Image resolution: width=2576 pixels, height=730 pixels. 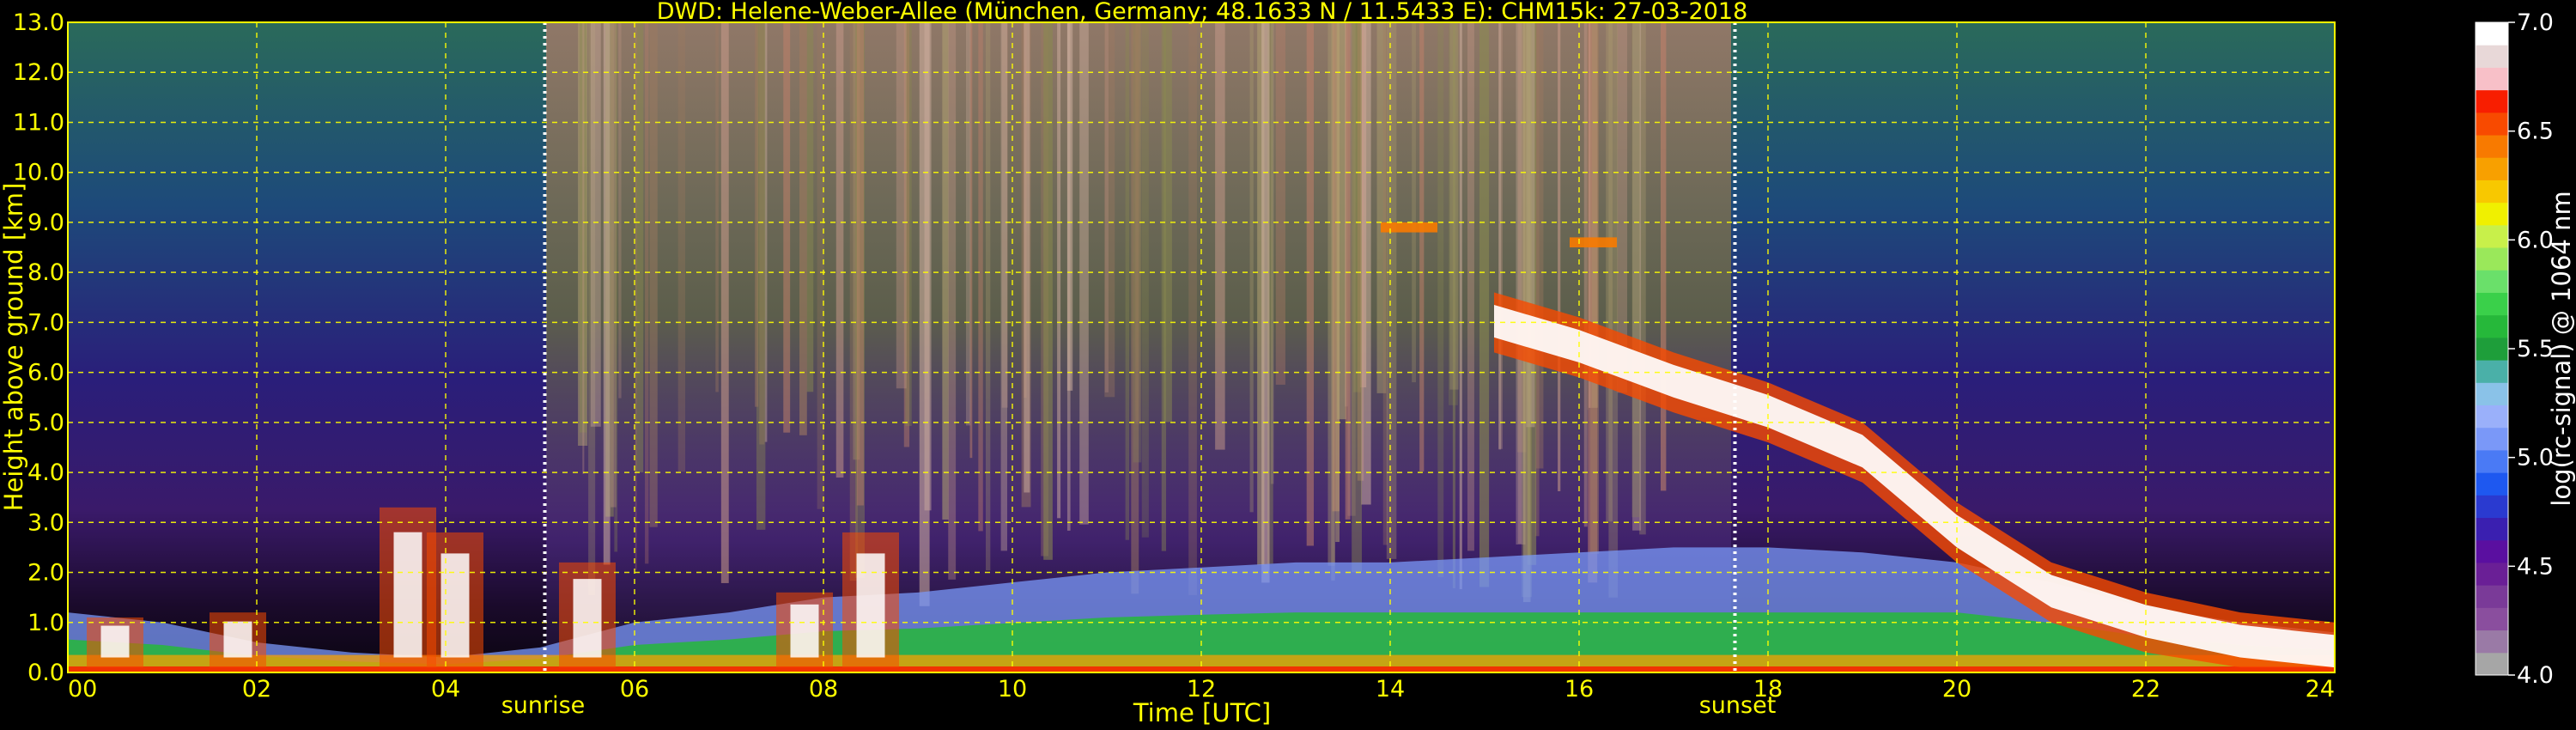 What do you see at coordinates (446, 689) in the screenshot?
I see `x-tick-label: 04` at bounding box center [446, 689].